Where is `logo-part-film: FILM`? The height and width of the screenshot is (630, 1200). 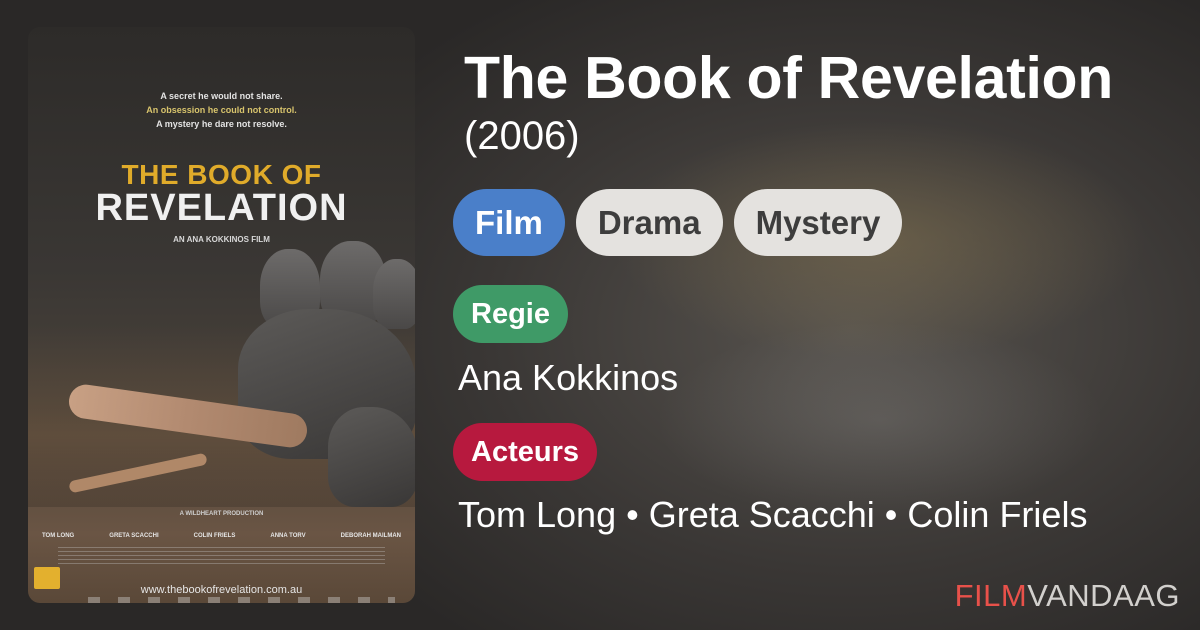 logo-part-film: FILM is located at coordinates (991, 595).